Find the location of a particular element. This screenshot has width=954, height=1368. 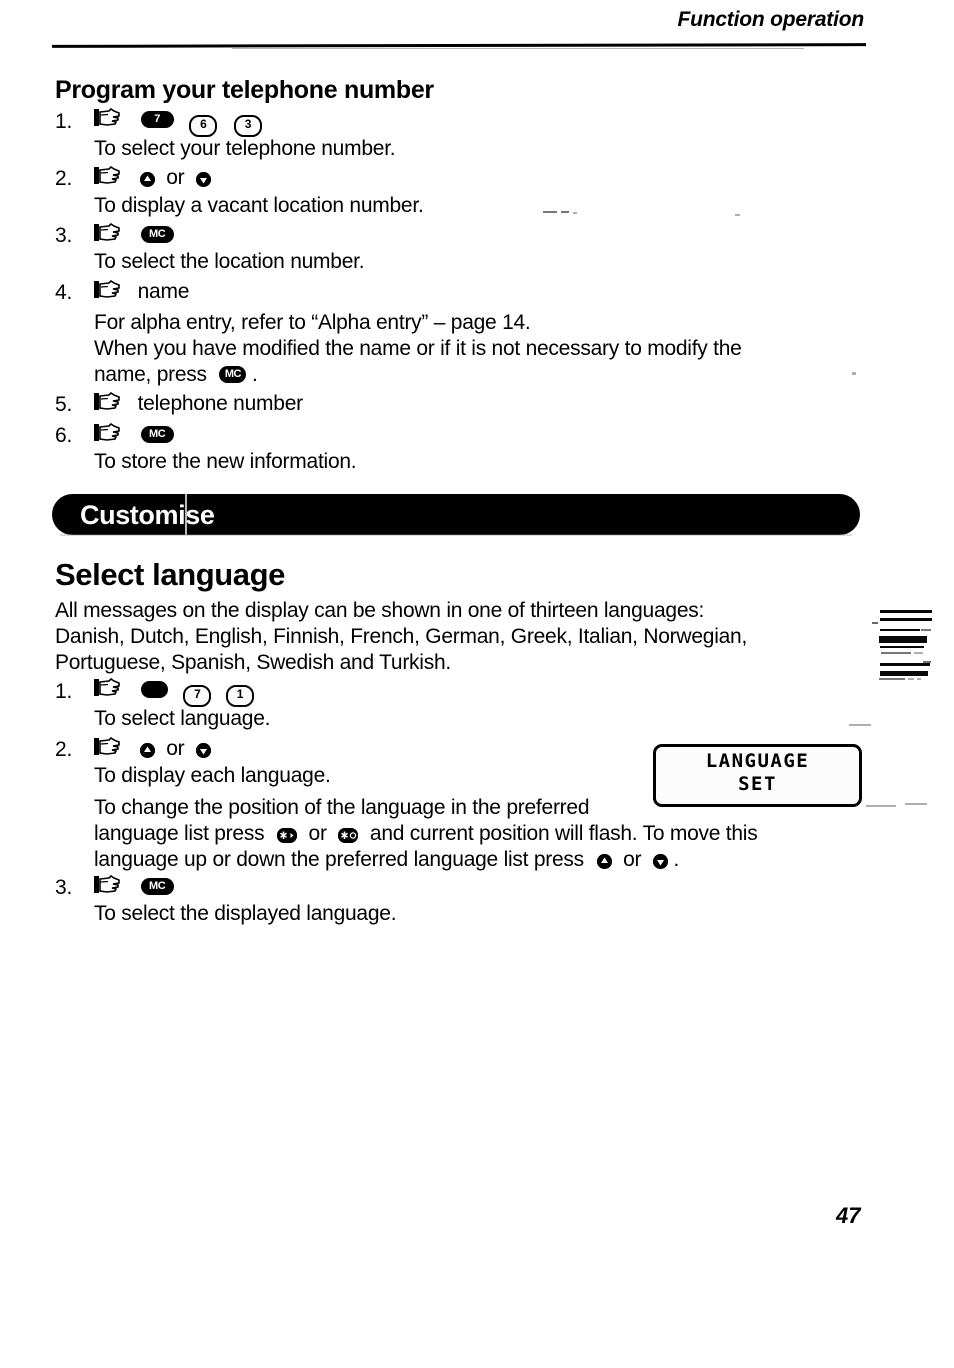

key-asterisk-right-icon is located at coordinates (348, 835).